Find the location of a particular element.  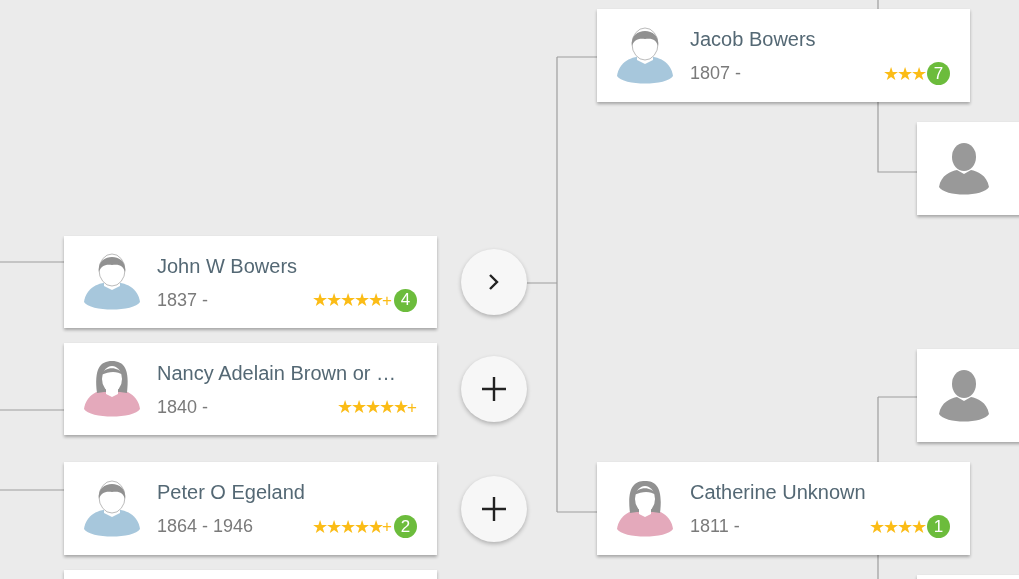

life-dates: 1864 - 1946 is located at coordinates (205, 526).